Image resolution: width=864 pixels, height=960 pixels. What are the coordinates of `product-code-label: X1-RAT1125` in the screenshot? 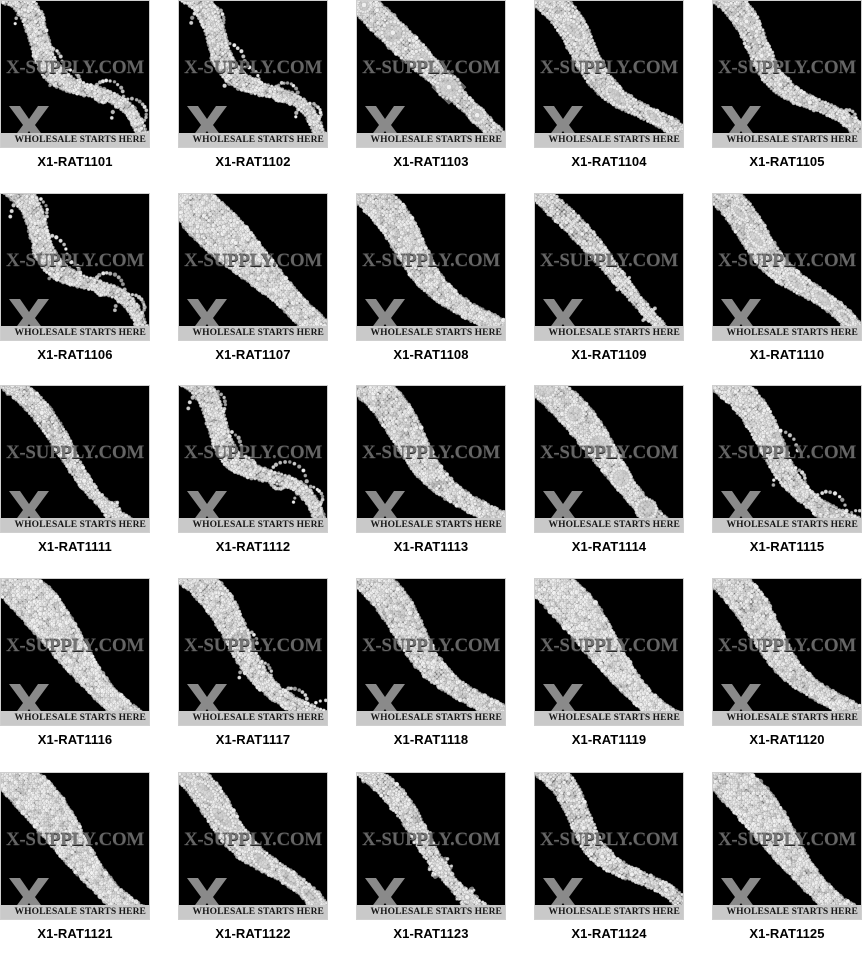 It's located at (787, 933).